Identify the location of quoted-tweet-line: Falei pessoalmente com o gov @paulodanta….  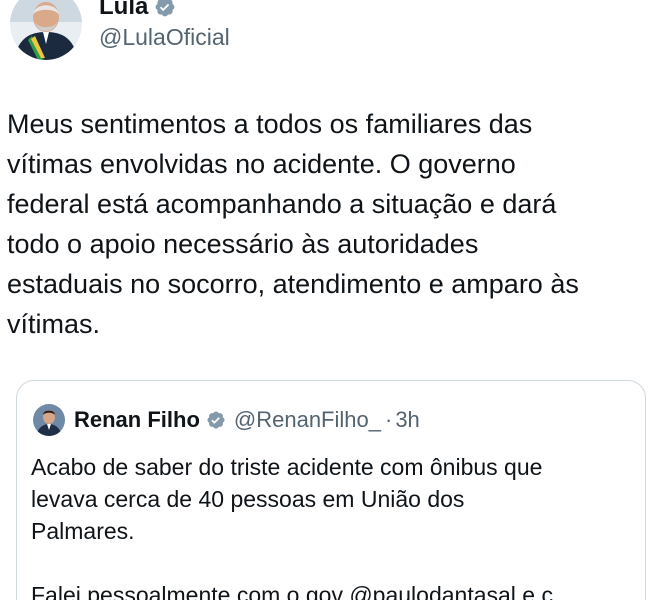
(302, 591).